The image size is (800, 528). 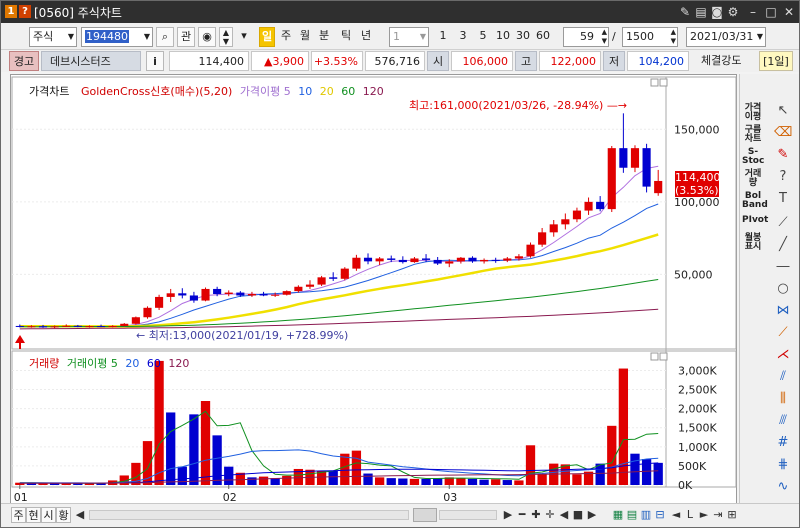 What do you see at coordinates (783, 487) in the screenshot?
I see `wave-icon: ∿` at bounding box center [783, 487].